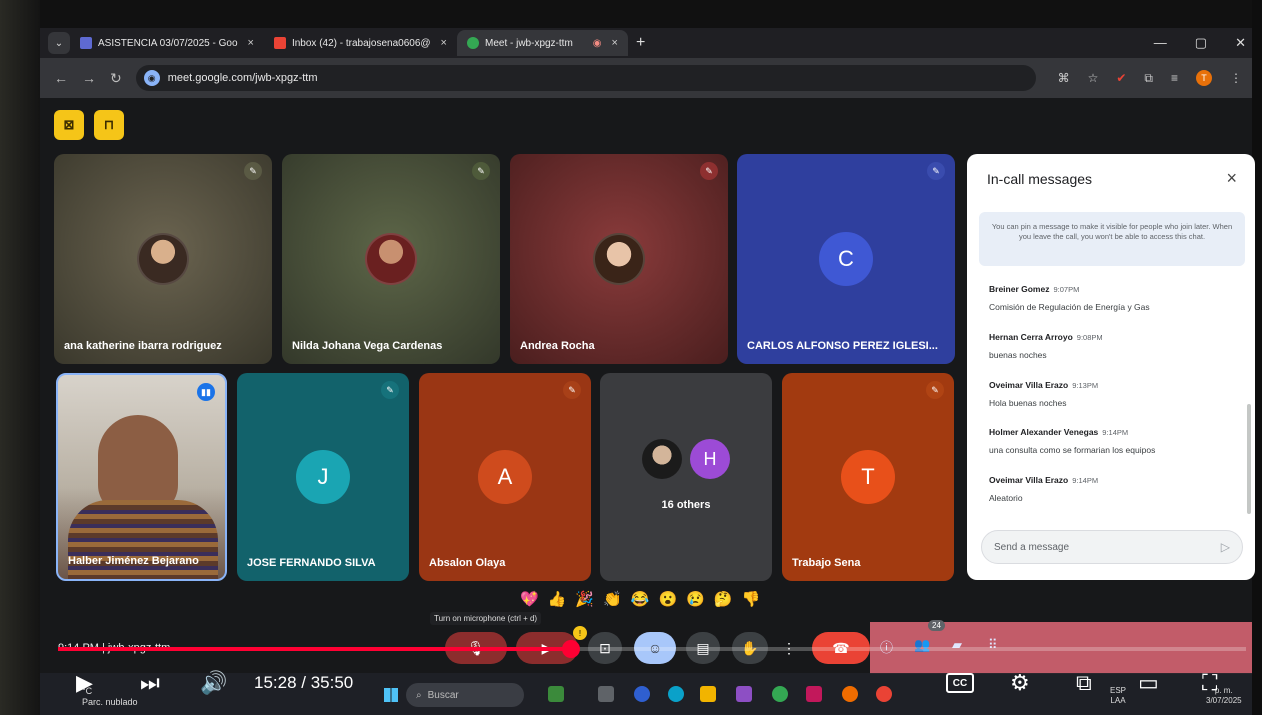 Image resolution: width=1262 pixels, height=715 pixels. What do you see at coordinates (1204, 78) in the screenshot?
I see `profile-avatar: T` at bounding box center [1204, 78].